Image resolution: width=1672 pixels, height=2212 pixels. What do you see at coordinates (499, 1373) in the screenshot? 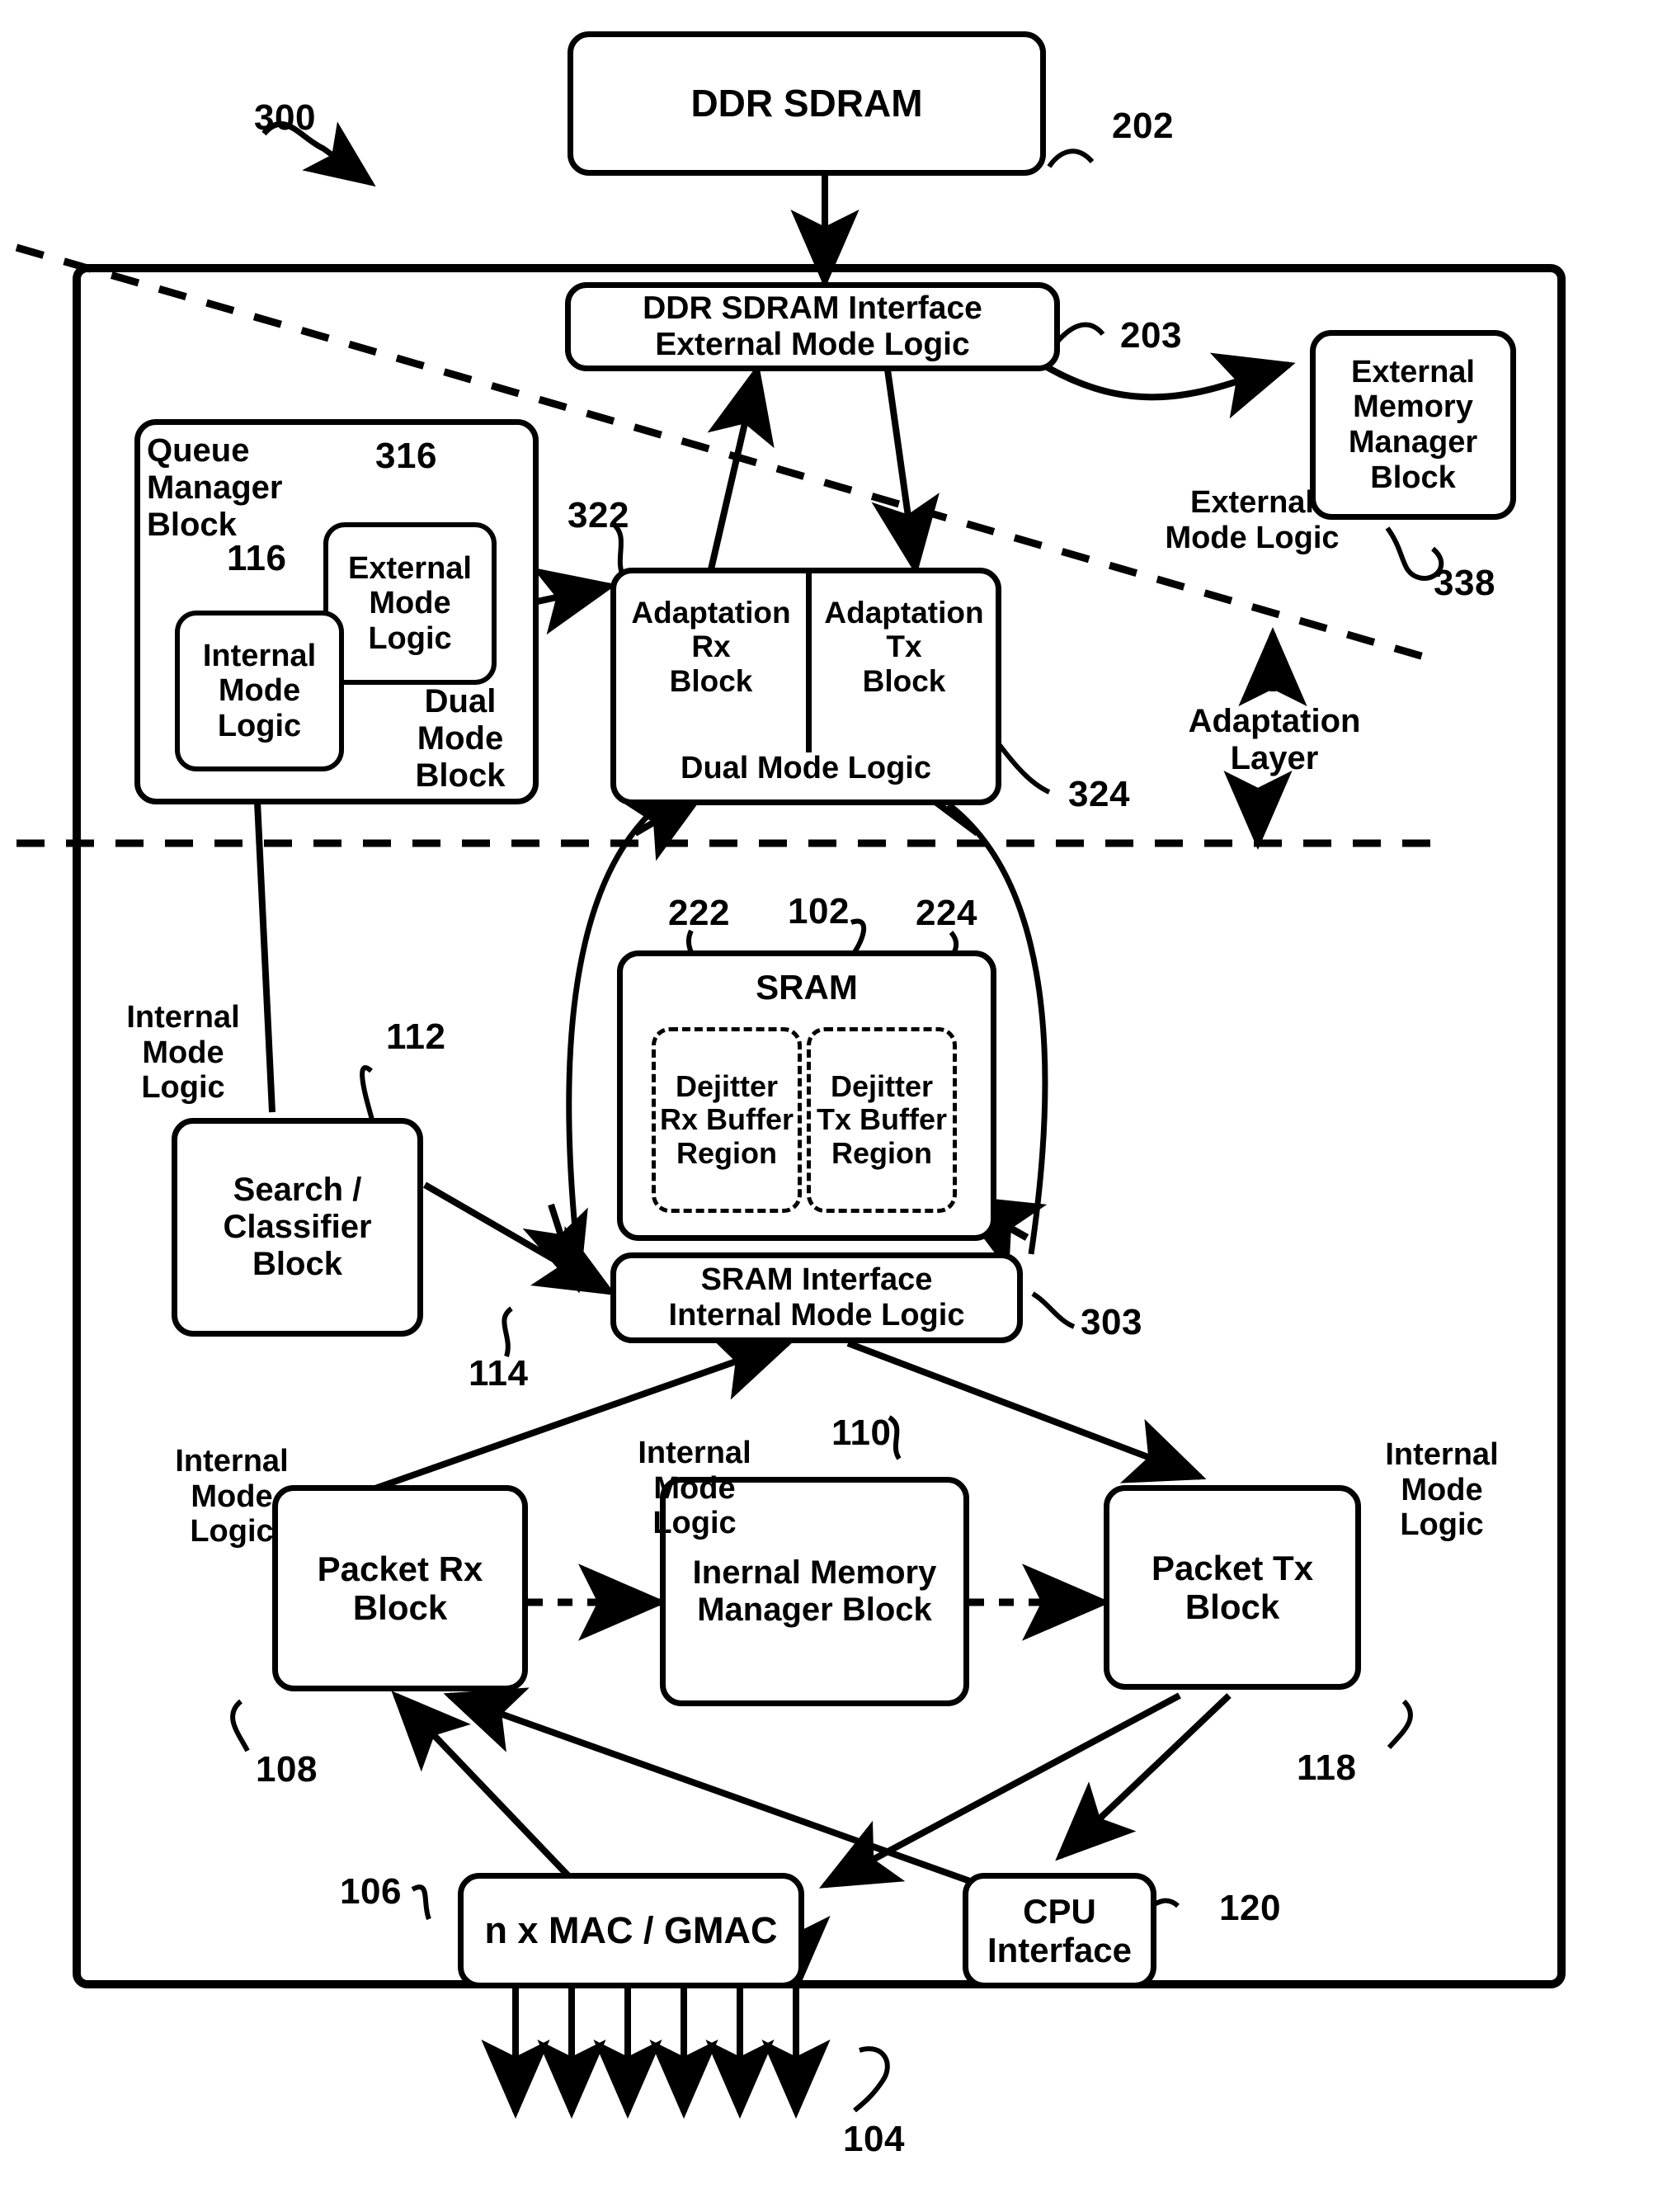
I see `ref-114: 114` at bounding box center [499, 1373].